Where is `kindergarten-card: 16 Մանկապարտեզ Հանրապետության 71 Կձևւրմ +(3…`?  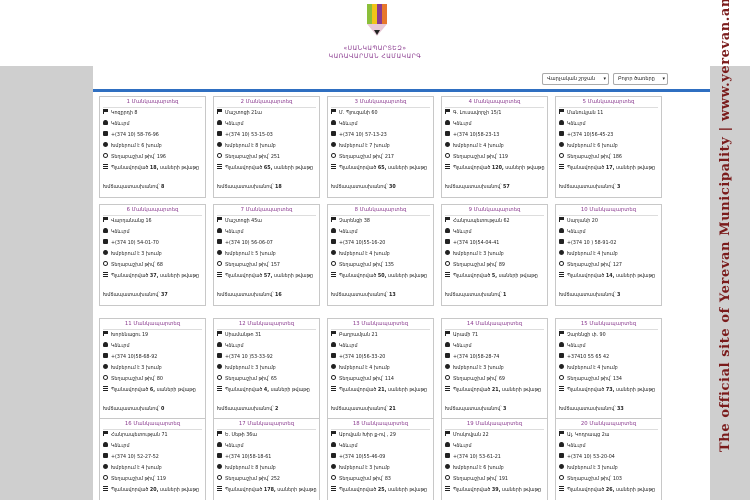
kindergarten-card: 16 Մանկապարտեզ Հանրապետության 71 Կձևւրմ +(3… is located at coordinates (152, 459).